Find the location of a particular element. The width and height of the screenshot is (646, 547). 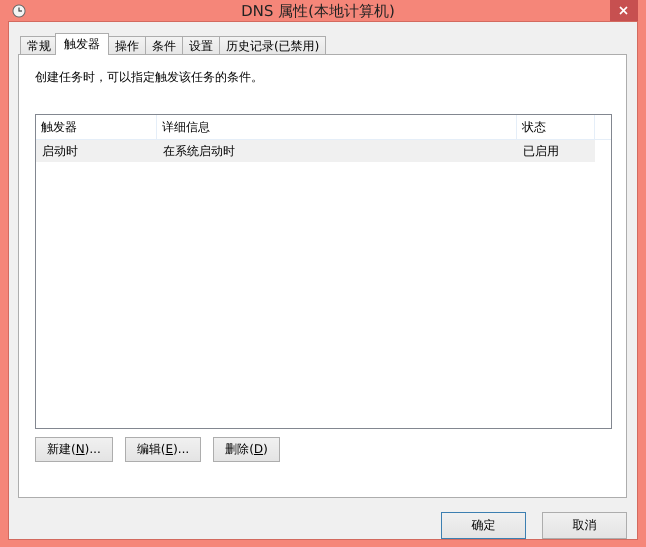

close-icon is located at coordinates (623, 10).